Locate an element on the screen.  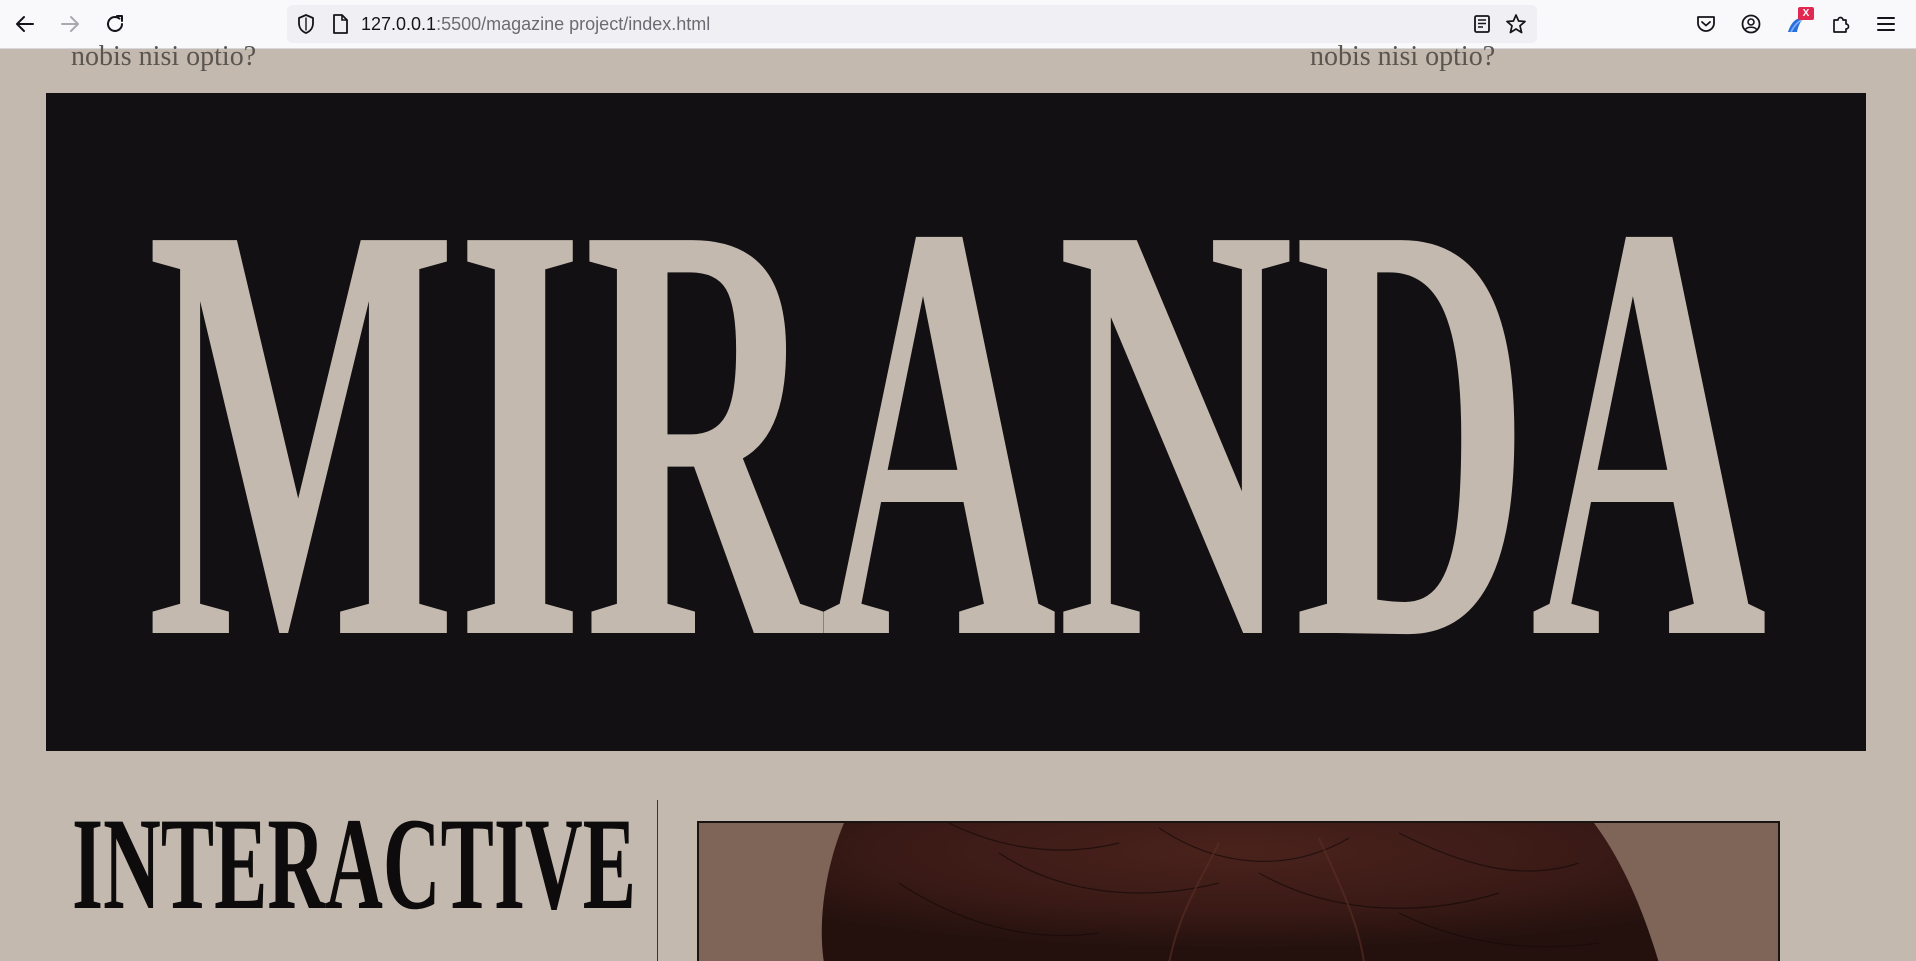
app-menu-button is located at coordinates (1886, 24).